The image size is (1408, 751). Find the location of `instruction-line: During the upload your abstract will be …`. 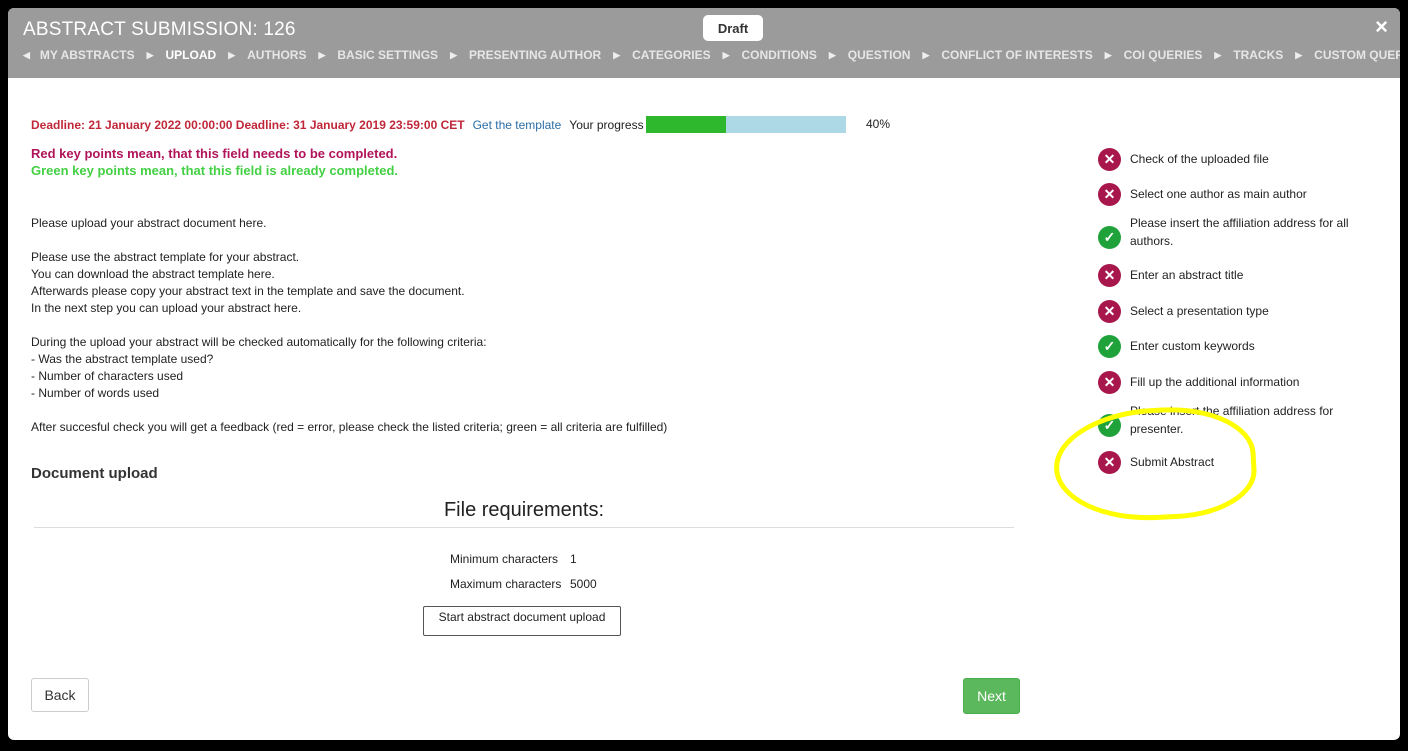

instruction-line: During the upload your abstract will be … is located at coordinates (259, 342).